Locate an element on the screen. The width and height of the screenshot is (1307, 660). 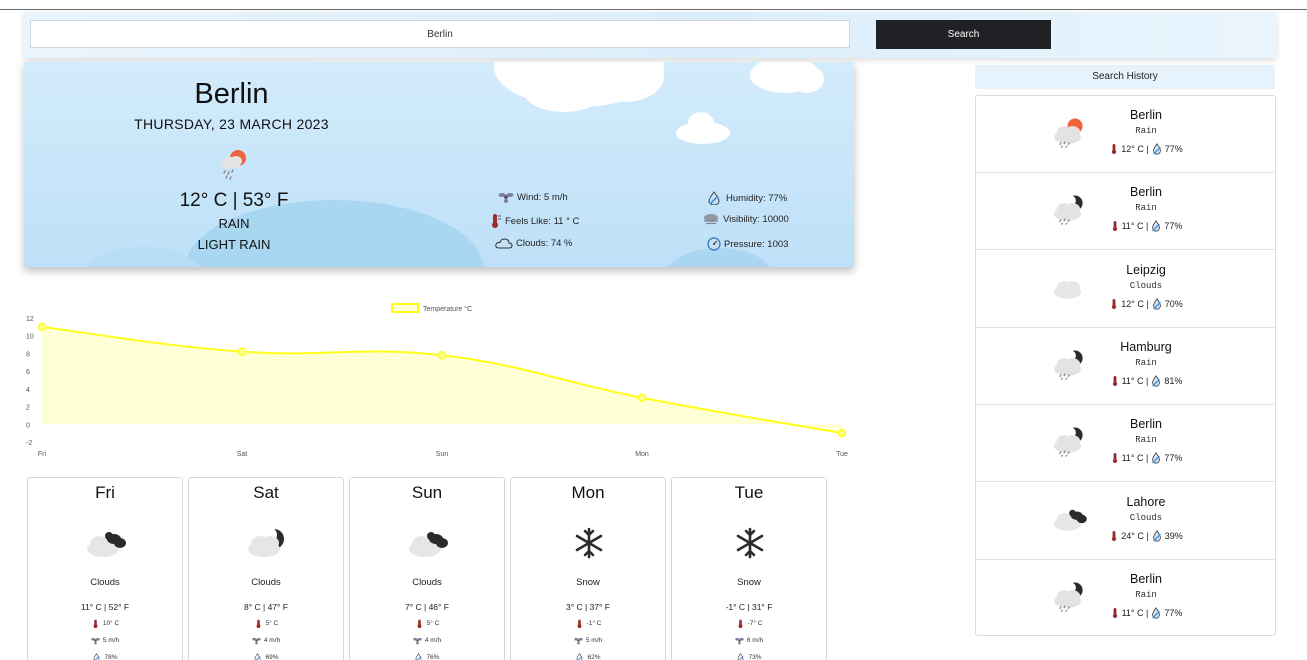
forecast-feels-text: 5° C is located at coordinates (433, 623).